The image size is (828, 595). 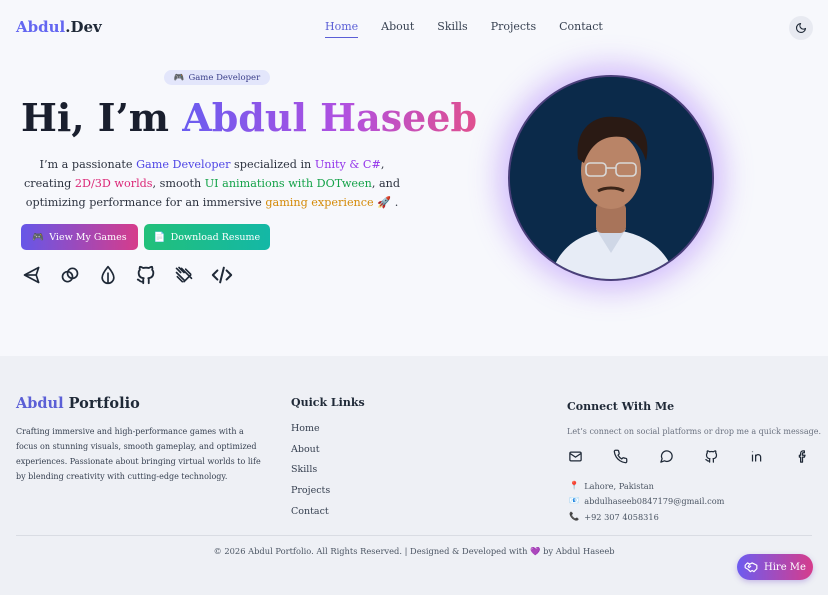 I want to click on hero-greeting: Hi, I’m, so click(x=95, y=117).